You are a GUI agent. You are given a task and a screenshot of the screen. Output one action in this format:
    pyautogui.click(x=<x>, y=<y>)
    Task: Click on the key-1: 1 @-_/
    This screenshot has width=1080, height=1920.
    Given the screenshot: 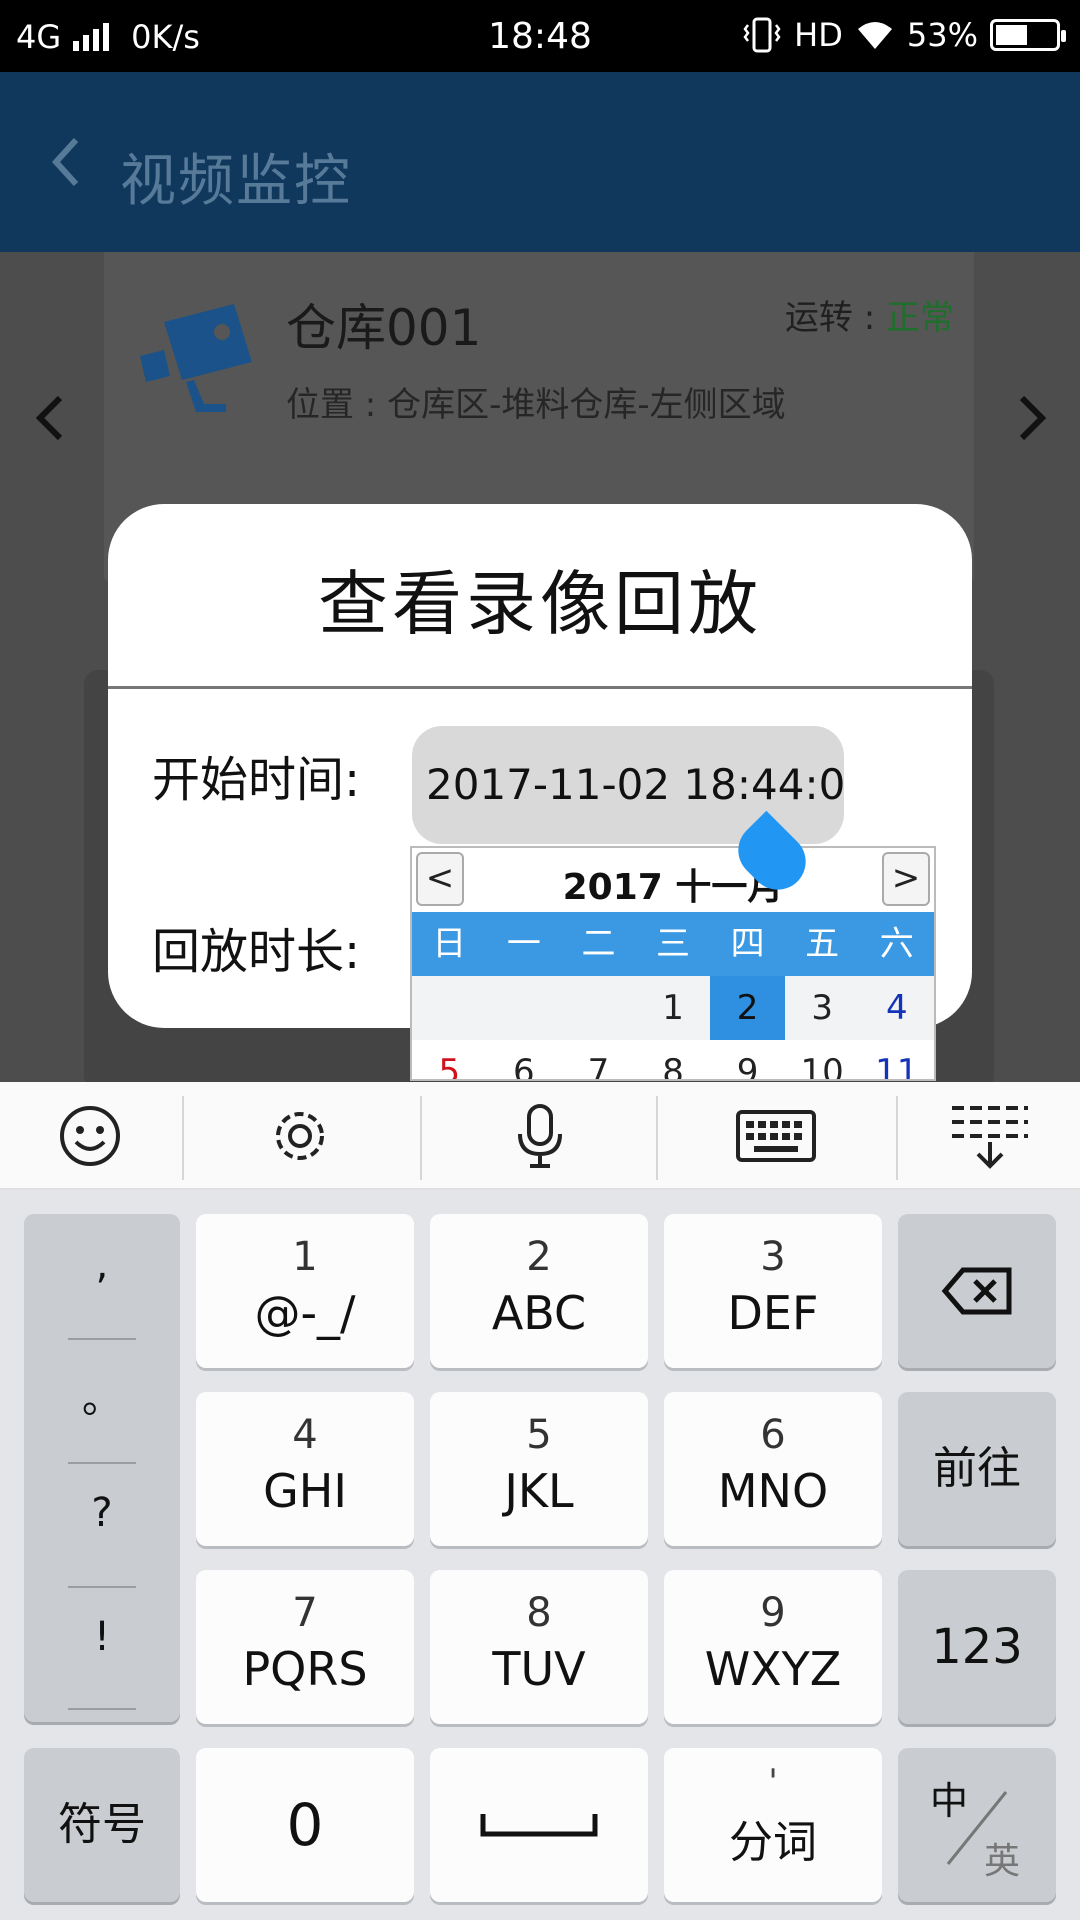 What is the action you would take?
    pyautogui.click(x=305, y=1291)
    